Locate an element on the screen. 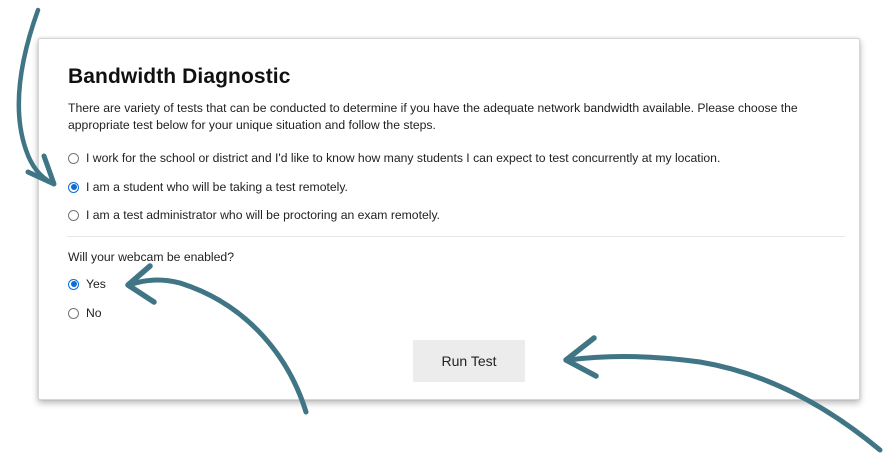 The height and width of the screenshot is (459, 886). webcam-option-label: No is located at coordinates (94, 313).